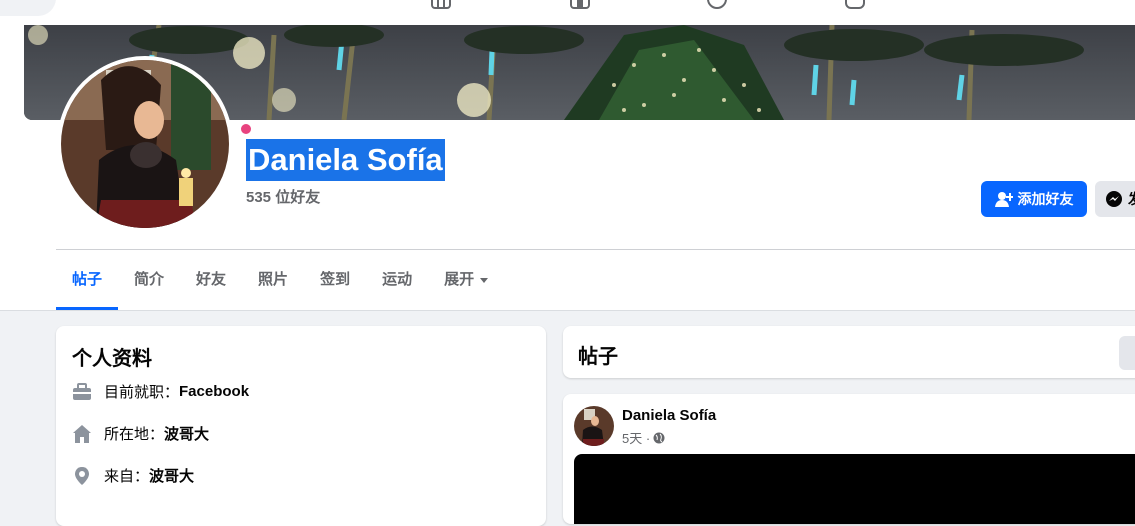  I want to click on work-value: Facebook, so click(214, 391).